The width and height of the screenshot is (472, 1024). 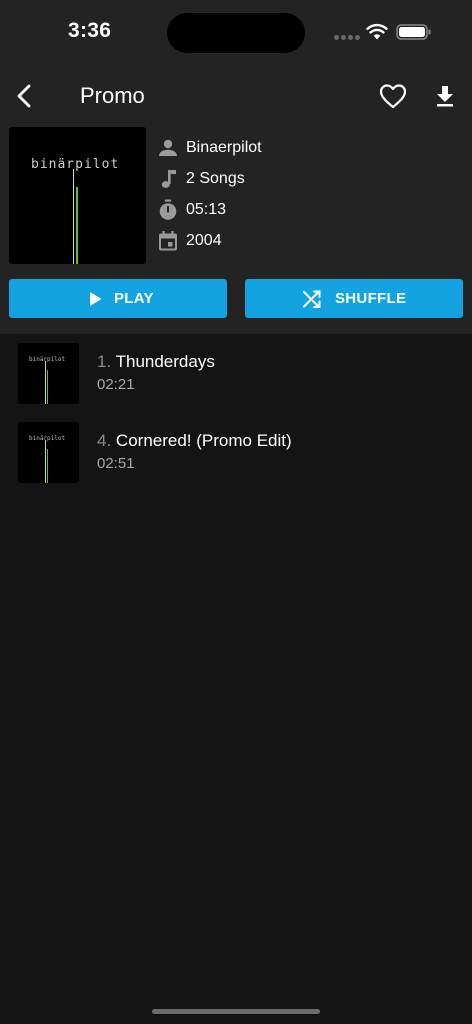 What do you see at coordinates (307, 183) in the screenshot?
I see `song-count-row: 2 Songs` at bounding box center [307, 183].